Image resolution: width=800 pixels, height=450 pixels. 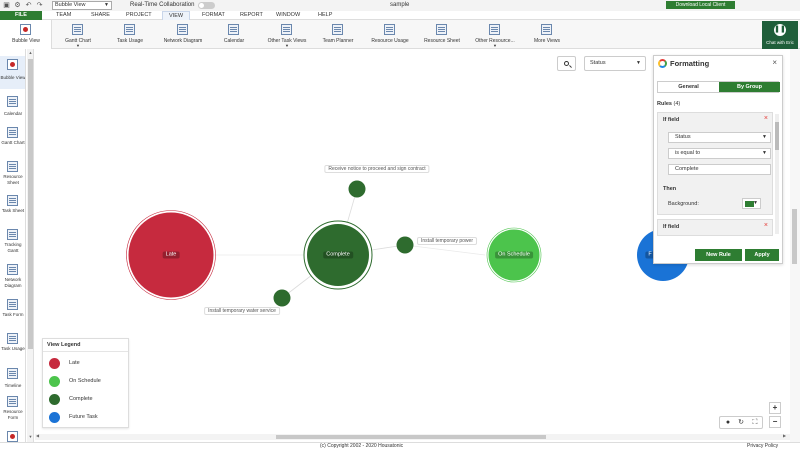 I want to click on menu-project: PROJECT, so click(x=139, y=15).